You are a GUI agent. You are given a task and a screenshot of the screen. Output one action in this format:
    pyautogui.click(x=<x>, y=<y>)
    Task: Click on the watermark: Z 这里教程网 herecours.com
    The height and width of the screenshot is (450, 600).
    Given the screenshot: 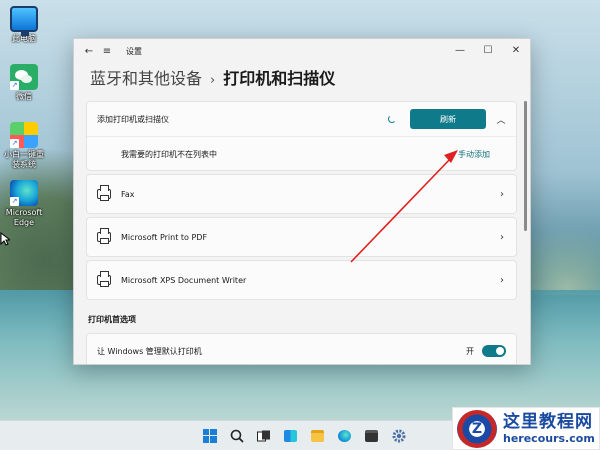 What is the action you would take?
    pyautogui.click(x=526, y=428)
    